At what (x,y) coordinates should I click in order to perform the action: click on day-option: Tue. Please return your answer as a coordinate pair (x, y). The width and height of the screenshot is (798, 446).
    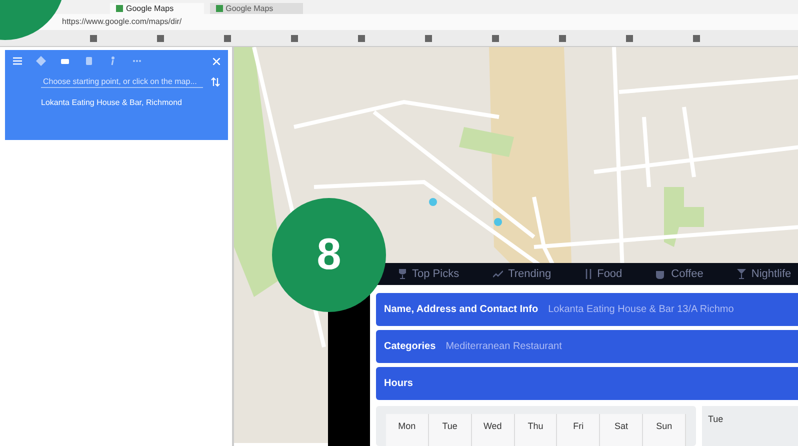
    Looking at the image, I should click on (450, 430).